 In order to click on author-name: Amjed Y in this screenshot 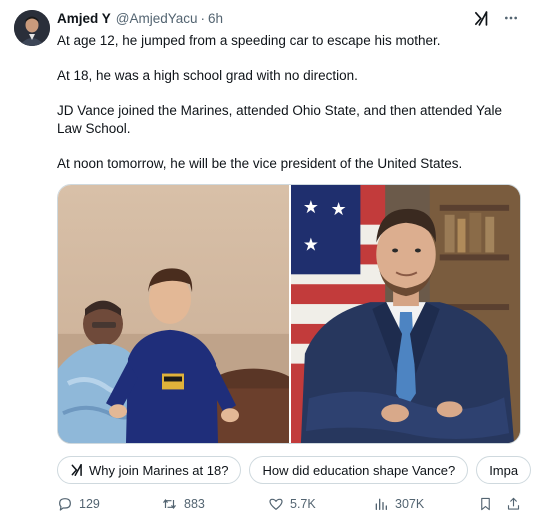, I will do `click(84, 18)`.